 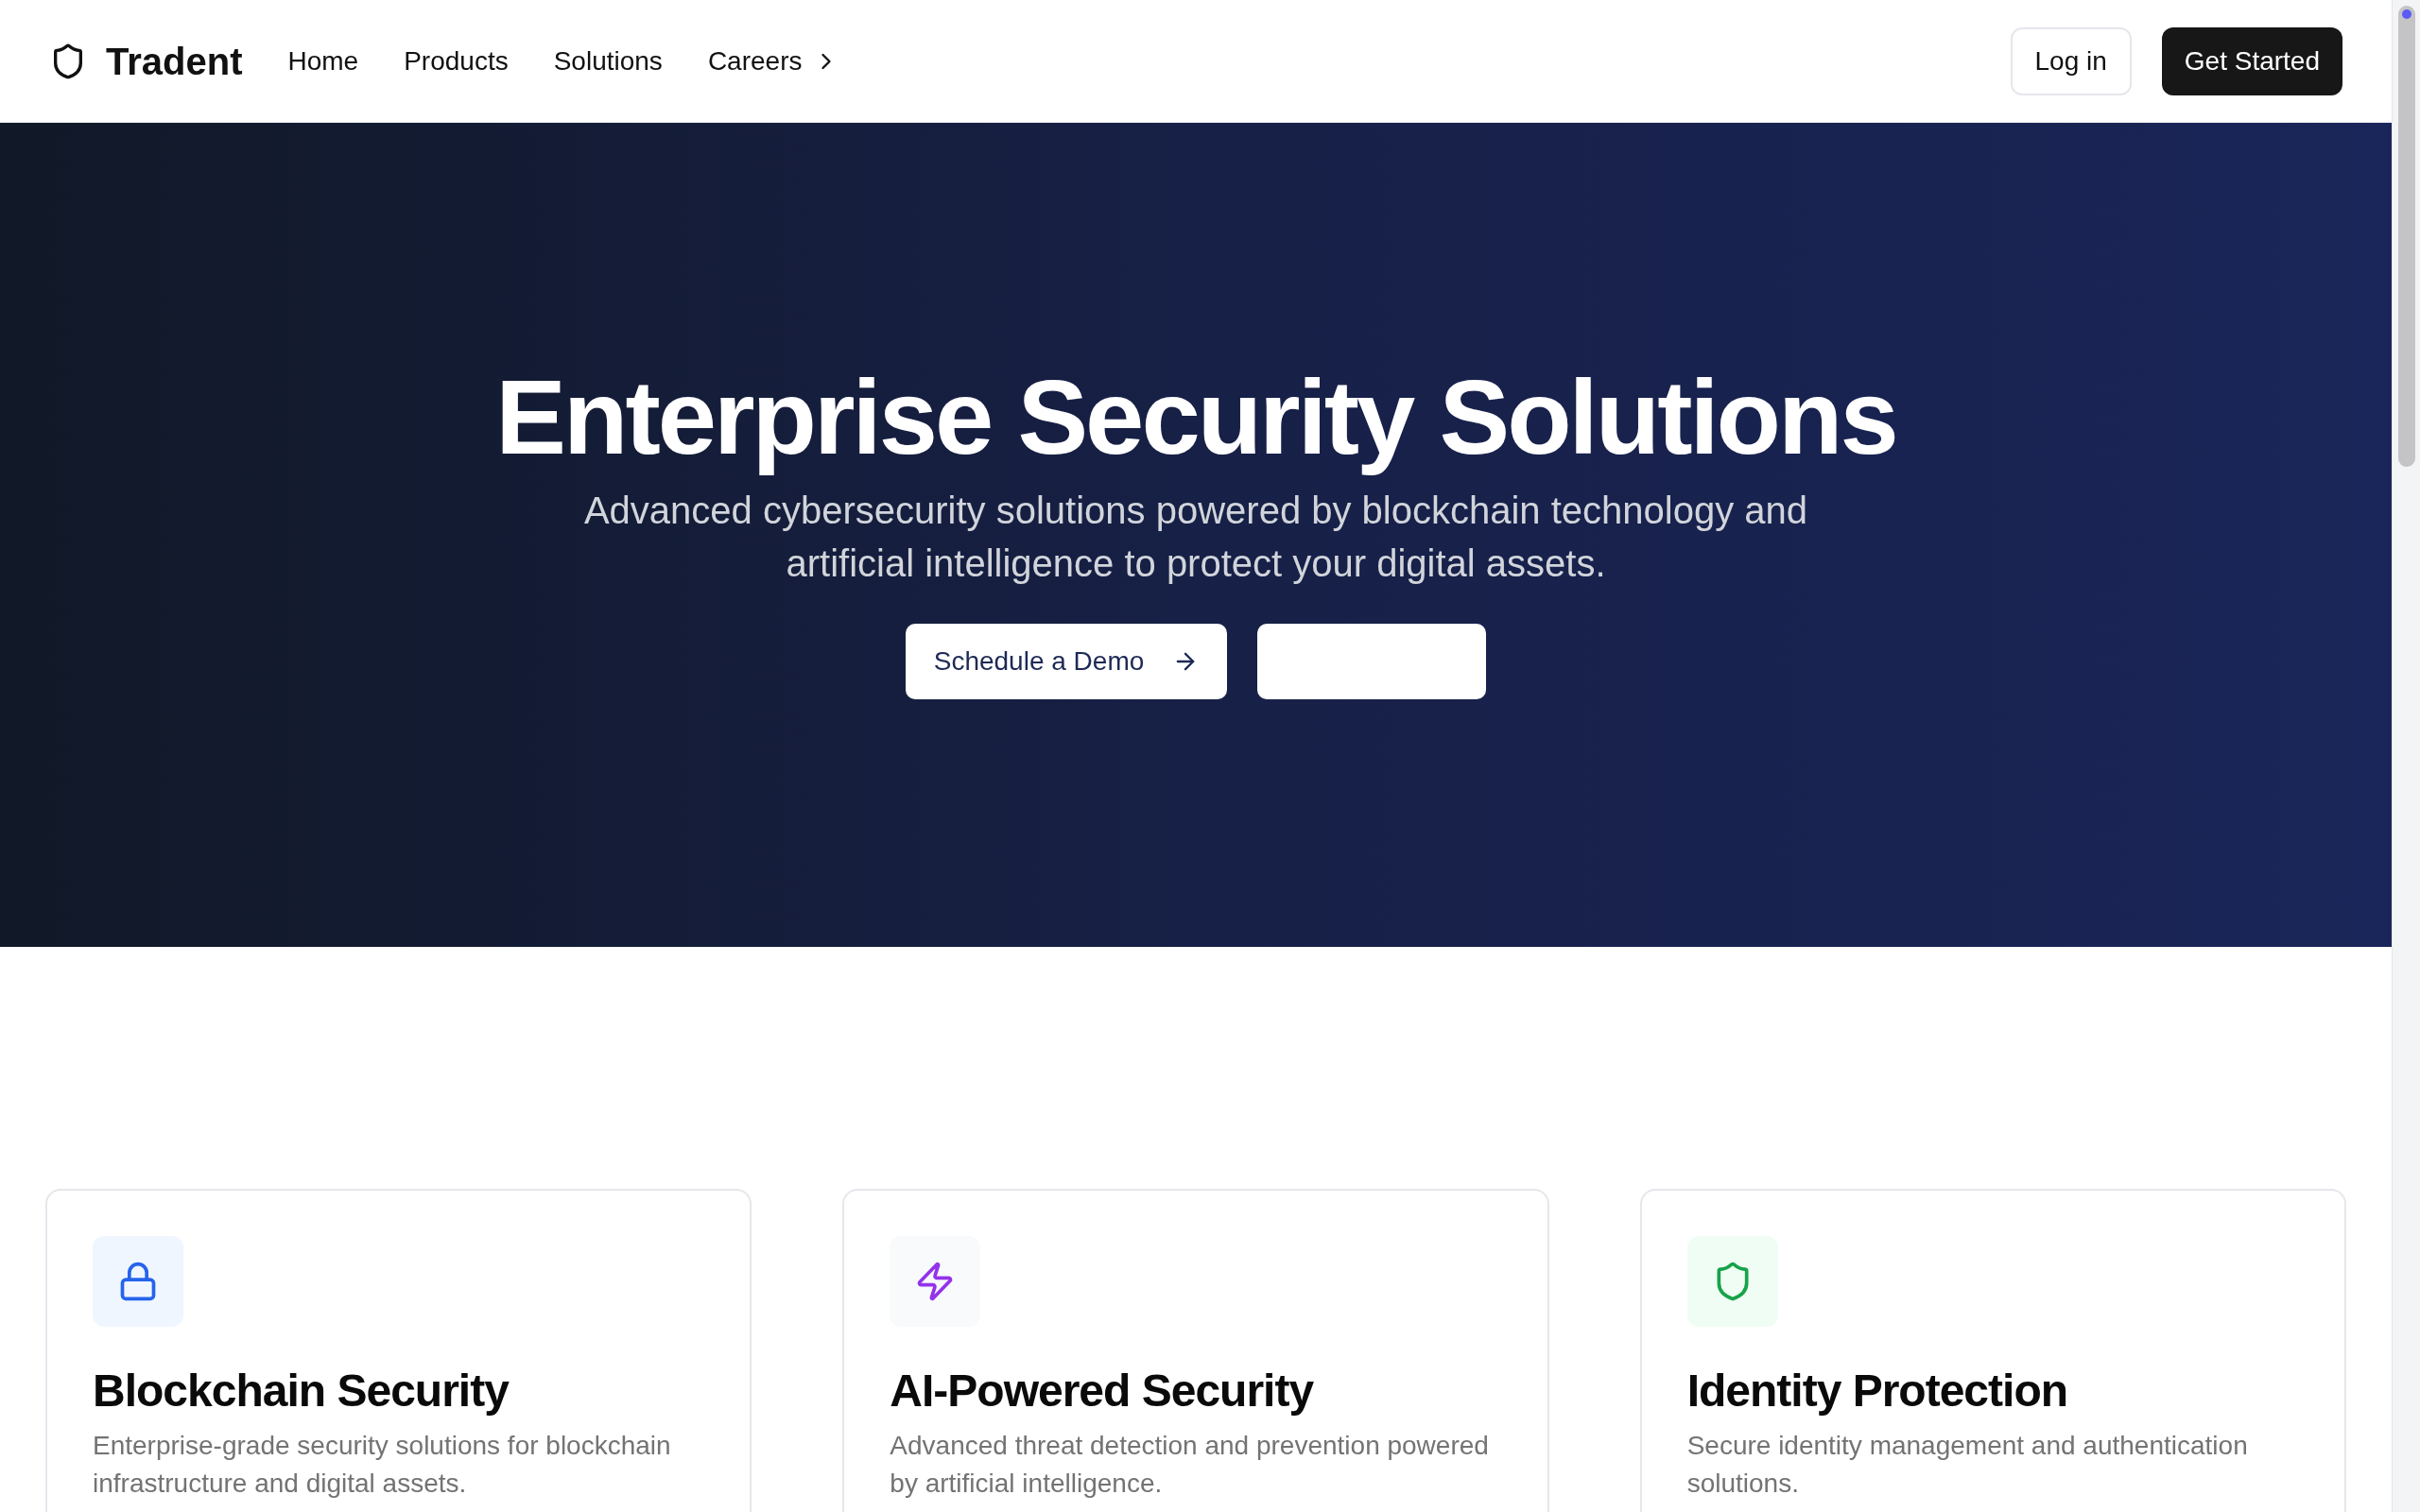 What do you see at coordinates (382, 1465) in the screenshot?
I see `feature-description: Enterprise-grade security solutions for blockchain infrastructure and digital assets.` at bounding box center [382, 1465].